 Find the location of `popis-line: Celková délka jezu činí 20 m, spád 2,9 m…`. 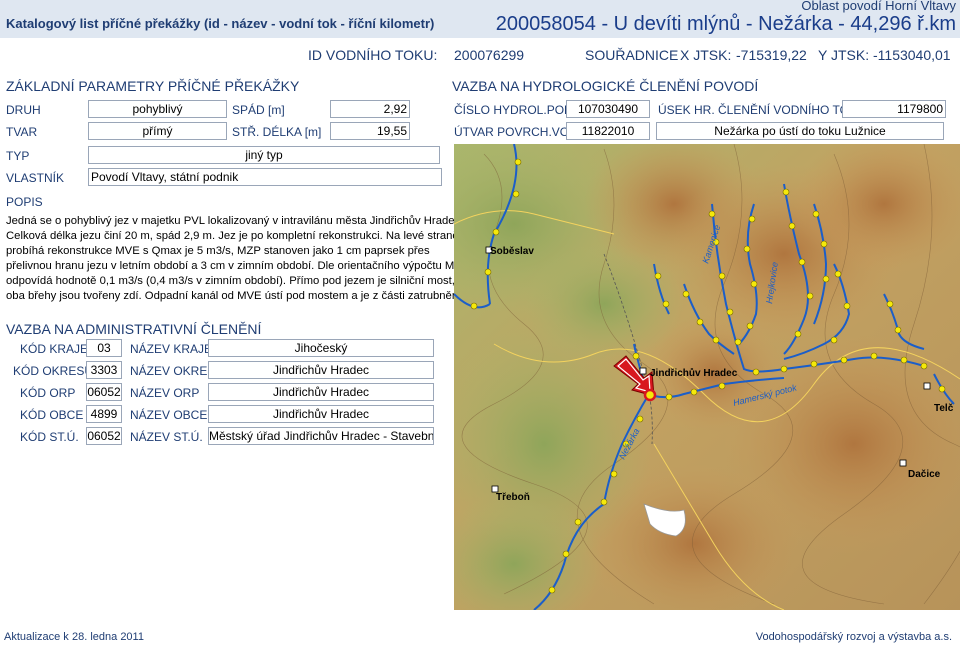

popis-line: Celková délka jezu činí 20 m, spád 2,9 m… is located at coordinates (232, 236).